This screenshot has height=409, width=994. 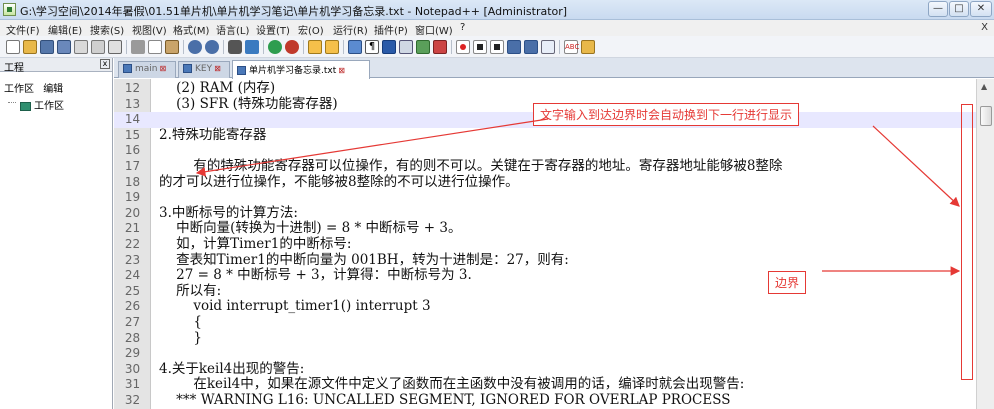 What do you see at coordinates (241, 70) in the screenshot?
I see `file-icon` at bounding box center [241, 70].